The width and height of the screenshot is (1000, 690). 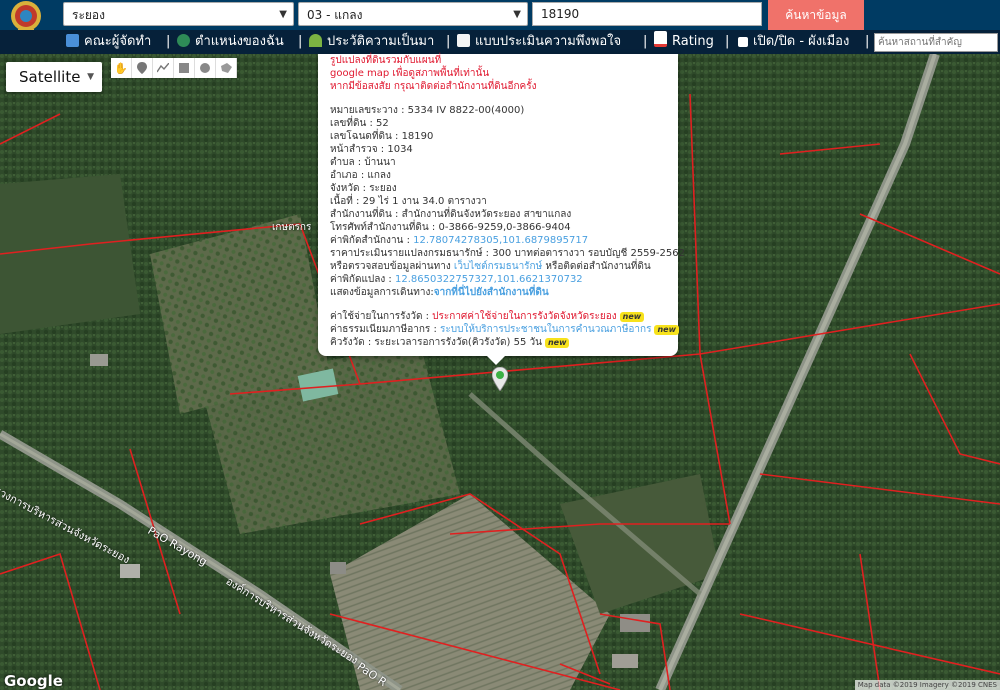 I want to click on menu-item-rating: Rating, so click(x=684, y=42).